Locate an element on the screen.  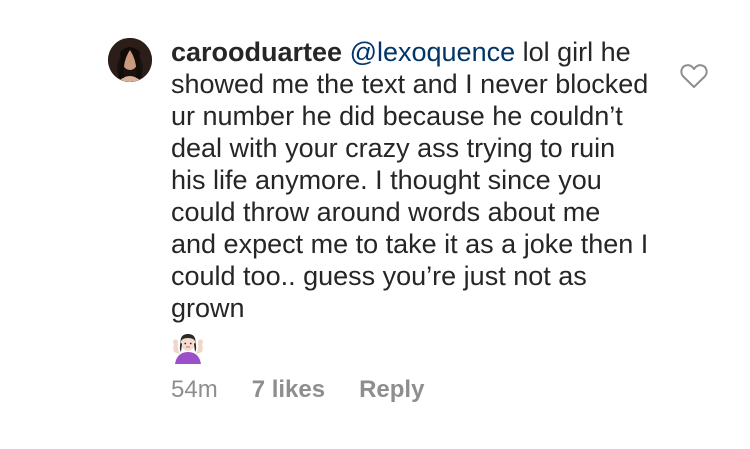
comment-timestamp: 54m is located at coordinates (194, 390).